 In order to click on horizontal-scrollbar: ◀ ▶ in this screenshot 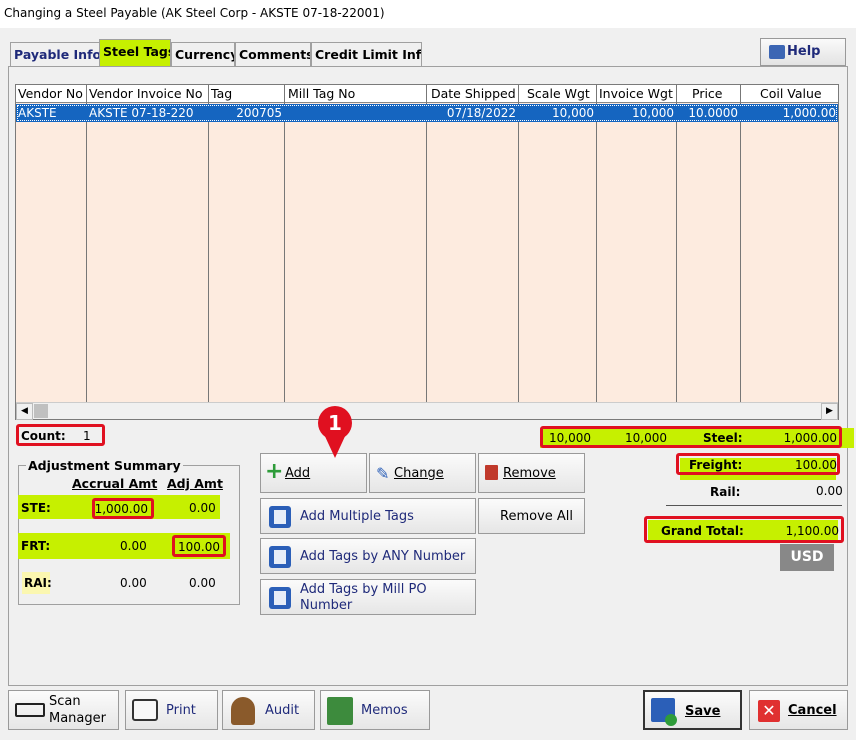, I will do `click(427, 411)`.